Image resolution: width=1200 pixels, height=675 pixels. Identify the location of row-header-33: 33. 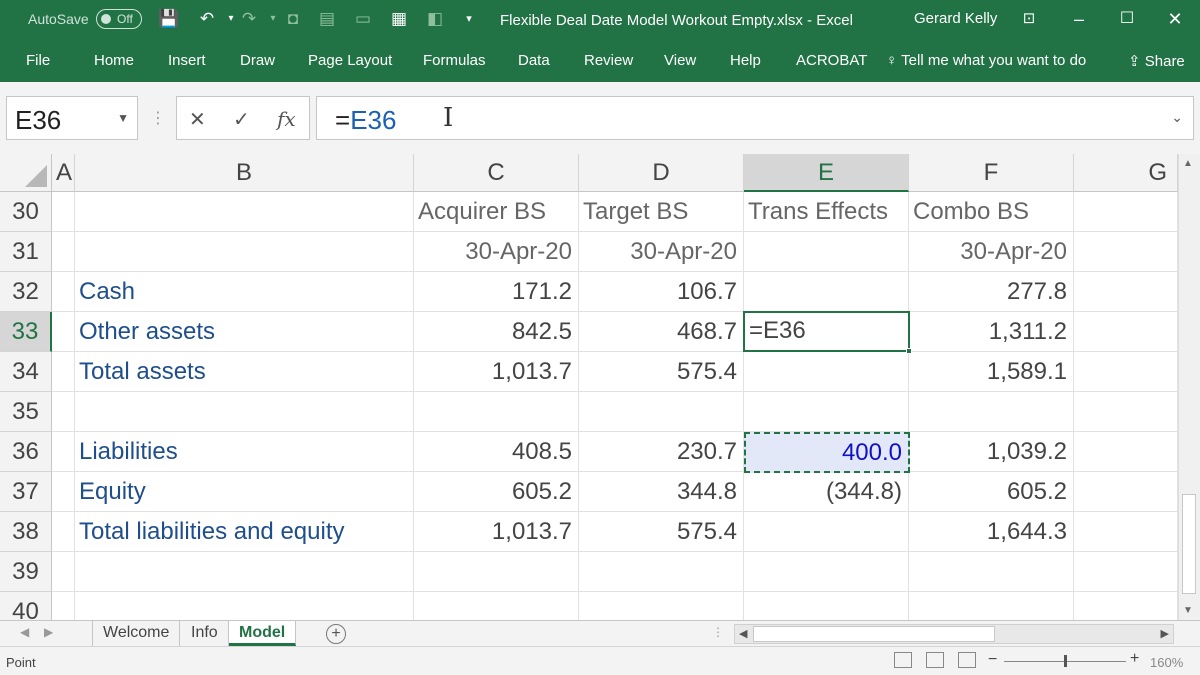
(26, 332).